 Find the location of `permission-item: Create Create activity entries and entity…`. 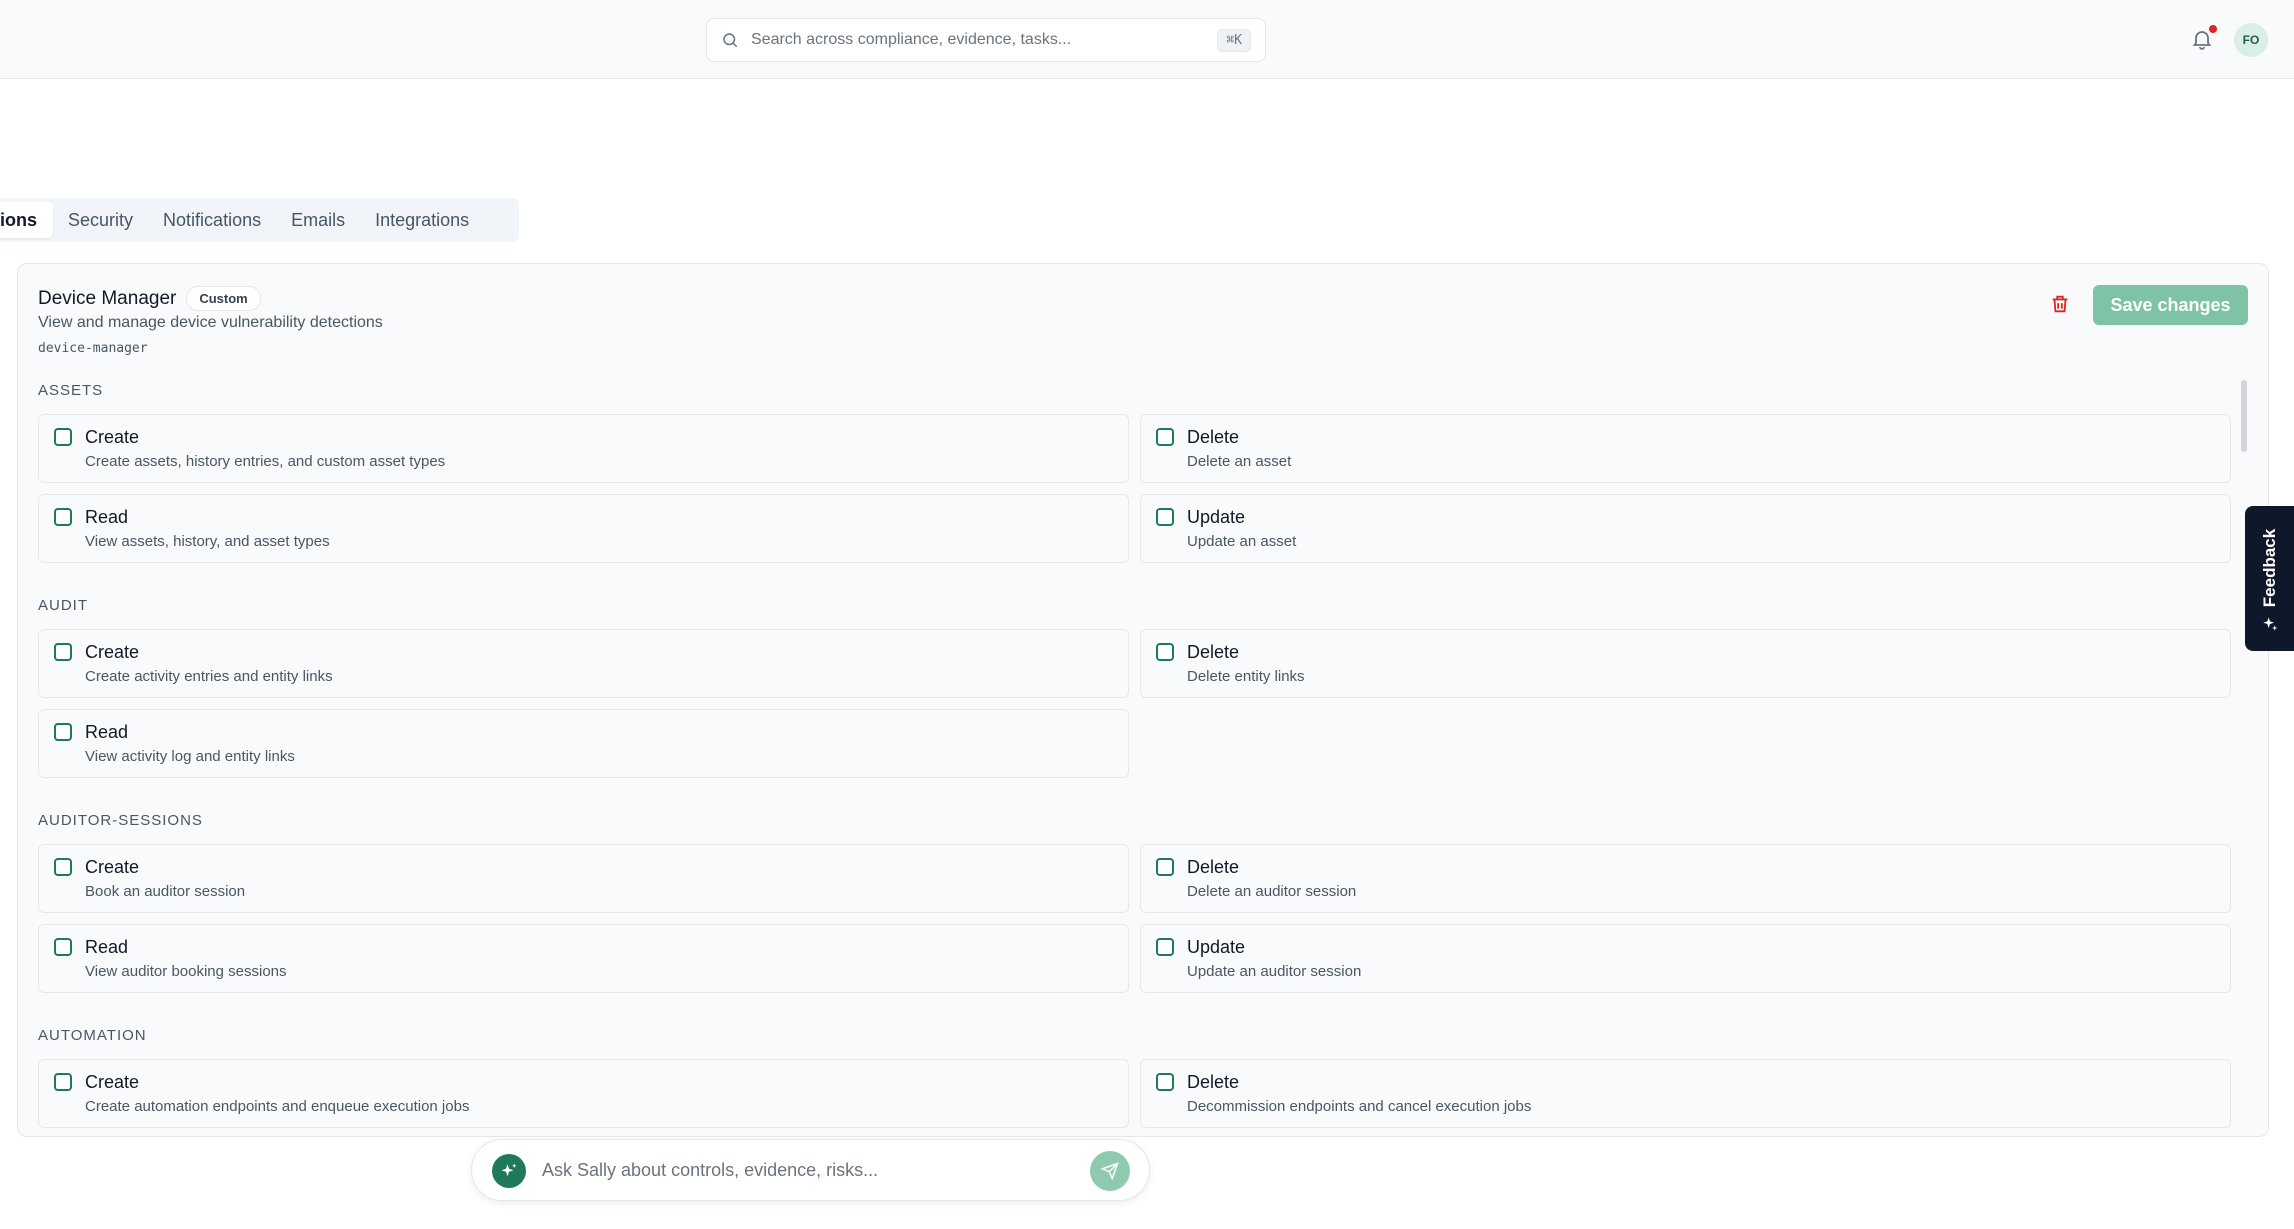

permission-item: Create Create activity entries and entity… is located at coordinates (583, 663).